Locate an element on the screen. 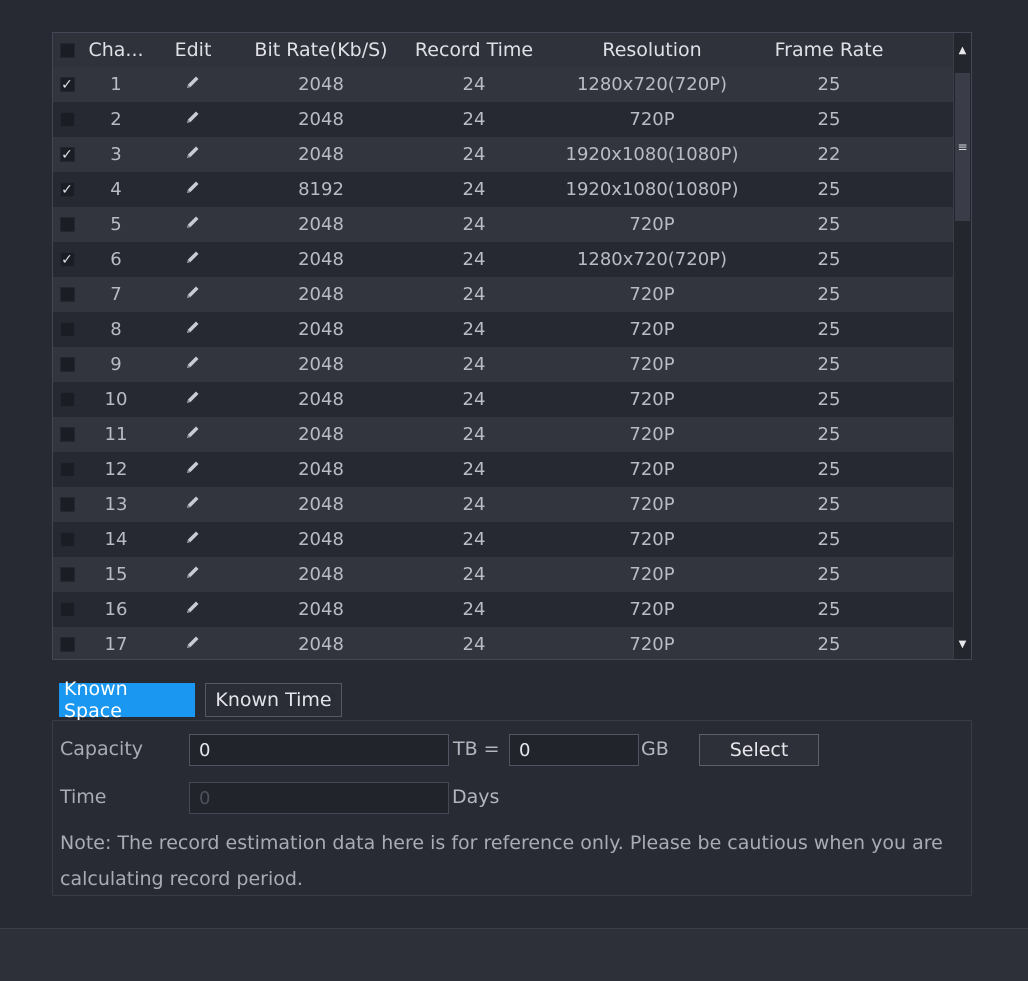 This screenshot has width=1028, height=981. table-row: 8 2048 24 720P 25 is located at coordinates (504, 329).